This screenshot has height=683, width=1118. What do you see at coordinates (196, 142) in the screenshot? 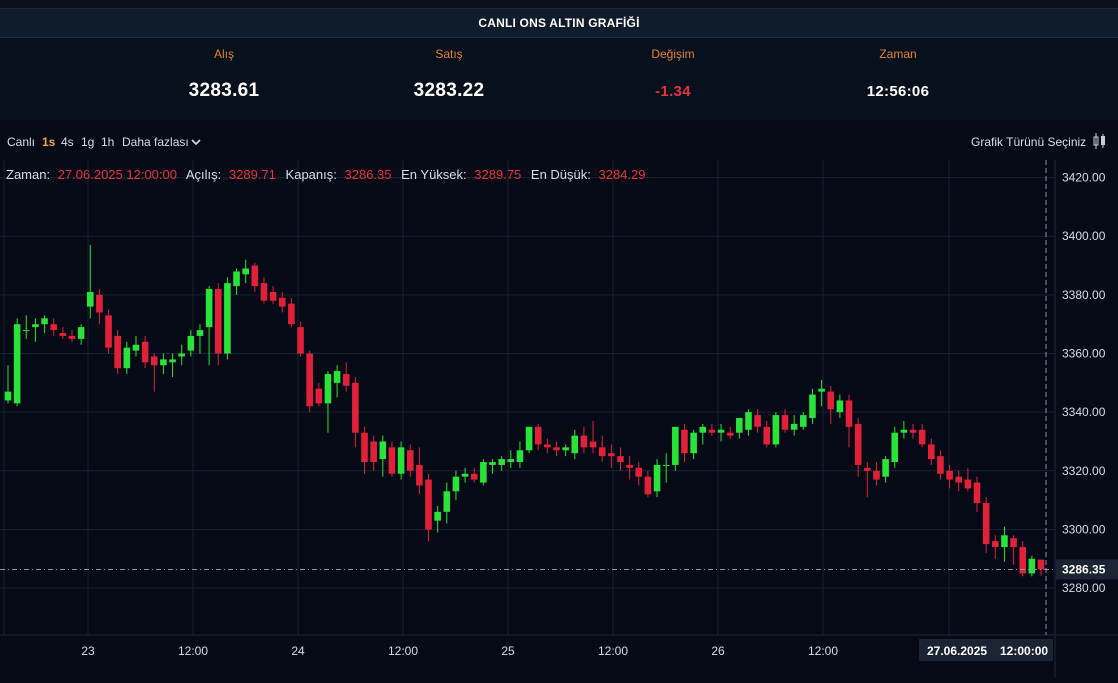
I see `chevron-down-icon` at bounding box center [196, 142].